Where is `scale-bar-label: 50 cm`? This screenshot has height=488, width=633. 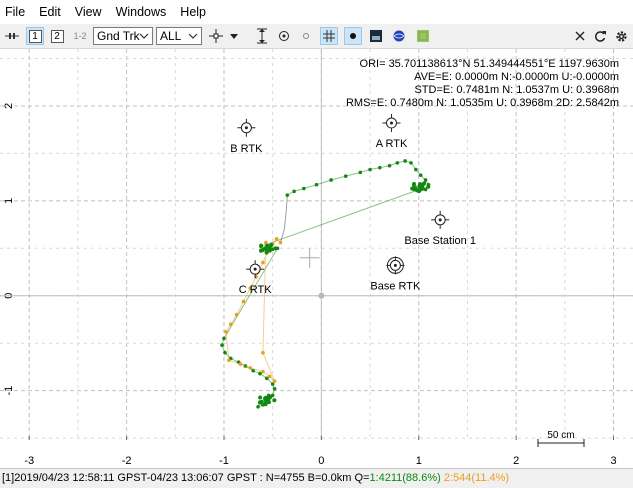
scale-bar-label: 50 cm is located at coordinates (560, 435).